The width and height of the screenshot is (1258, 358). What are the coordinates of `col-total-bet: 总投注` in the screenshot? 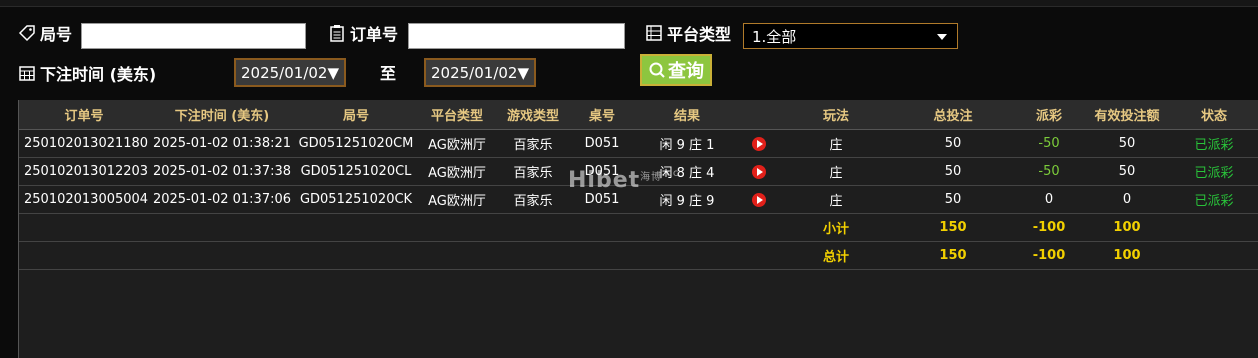 It's located at (953, 115).